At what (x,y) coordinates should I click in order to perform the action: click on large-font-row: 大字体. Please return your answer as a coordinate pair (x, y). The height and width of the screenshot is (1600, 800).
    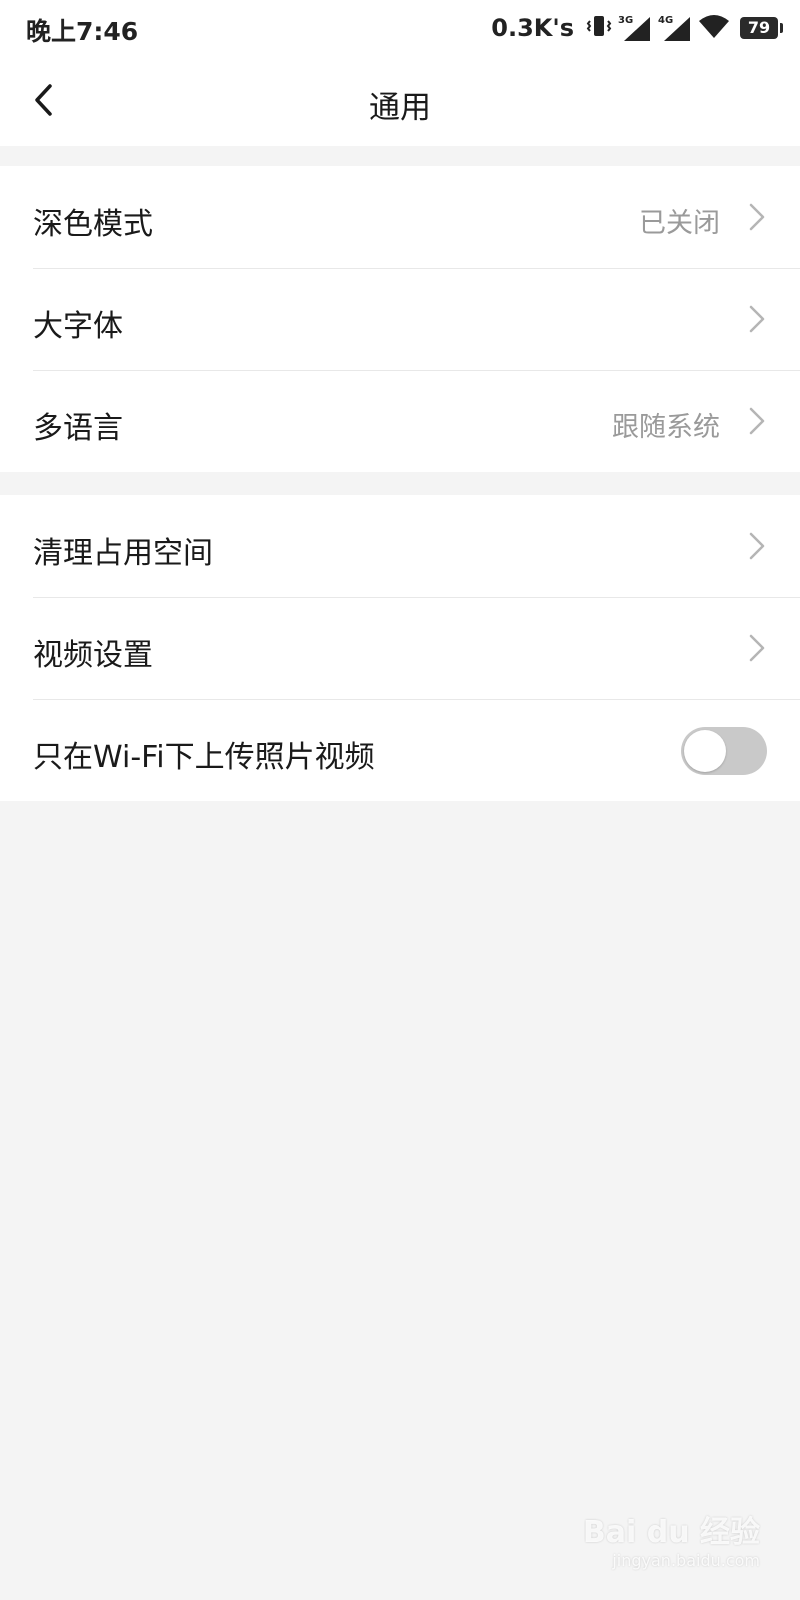
    Looking at the image, I should click on (400, 319).